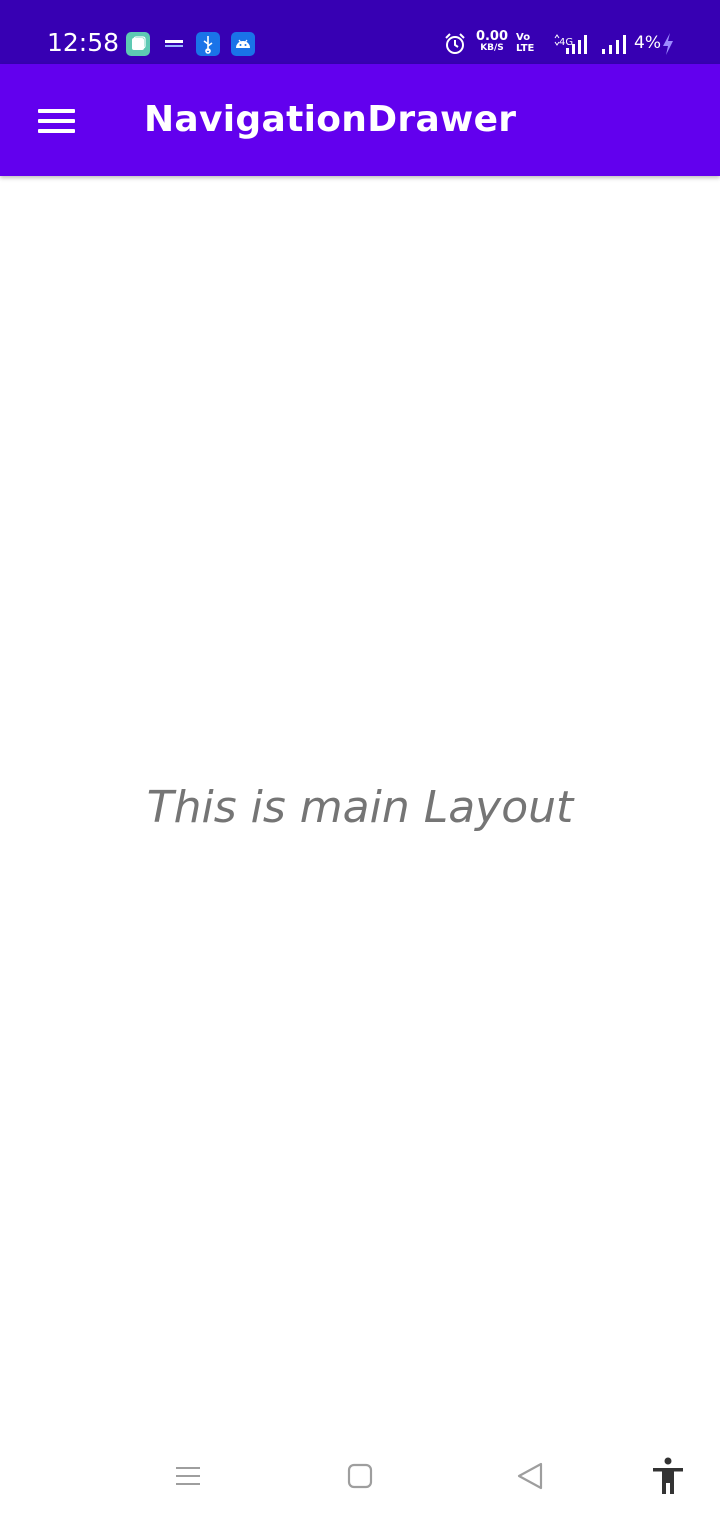 This screenshot has height=1520, width=720. I want to click on home-icon, so click(360, 1476).